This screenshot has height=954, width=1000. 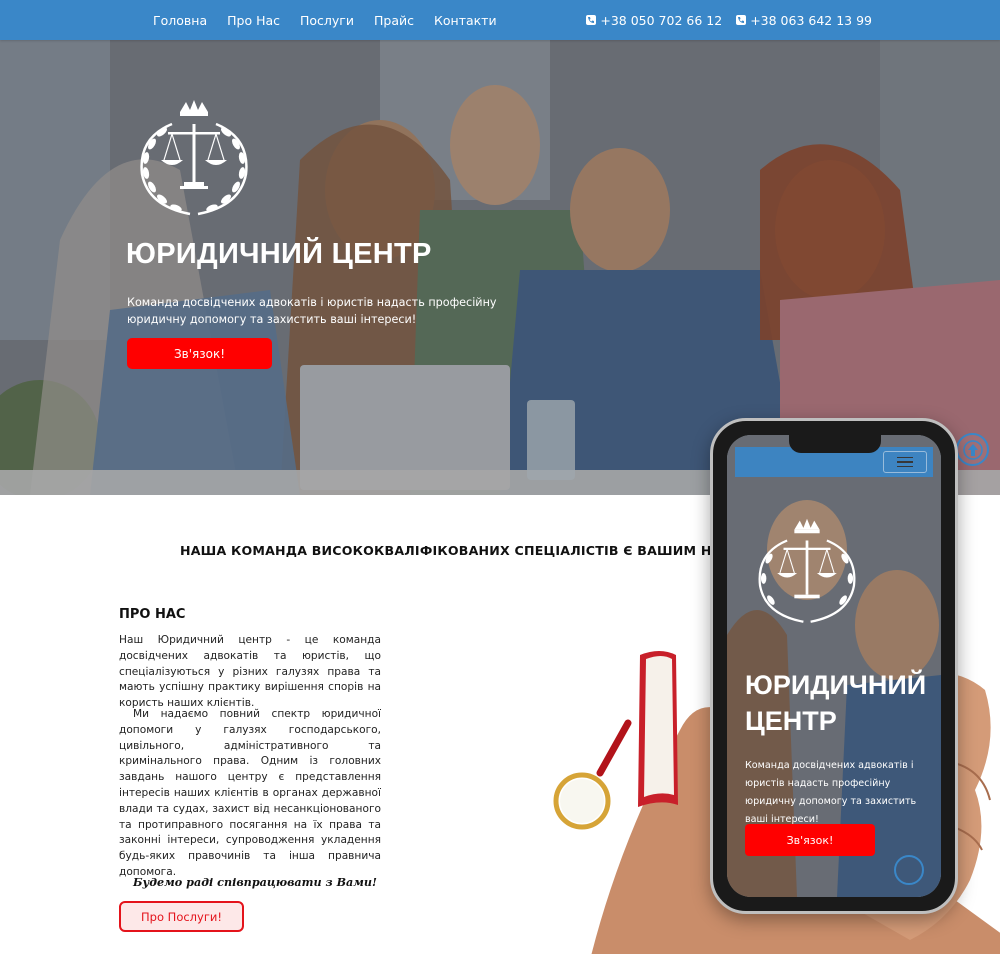 I want to click on phone-number-1: +38 050 702 66 12, so click(x=654, y=20).